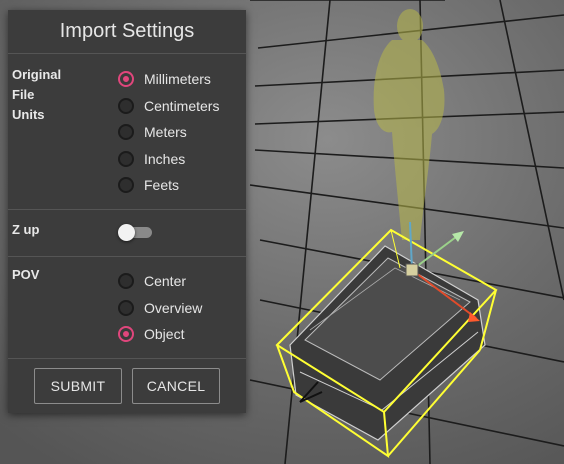  What do you see at coordinates (160, 308) in the screenshot?
I see `pov-option-overview: Overview` at bounding box center [160, 308].